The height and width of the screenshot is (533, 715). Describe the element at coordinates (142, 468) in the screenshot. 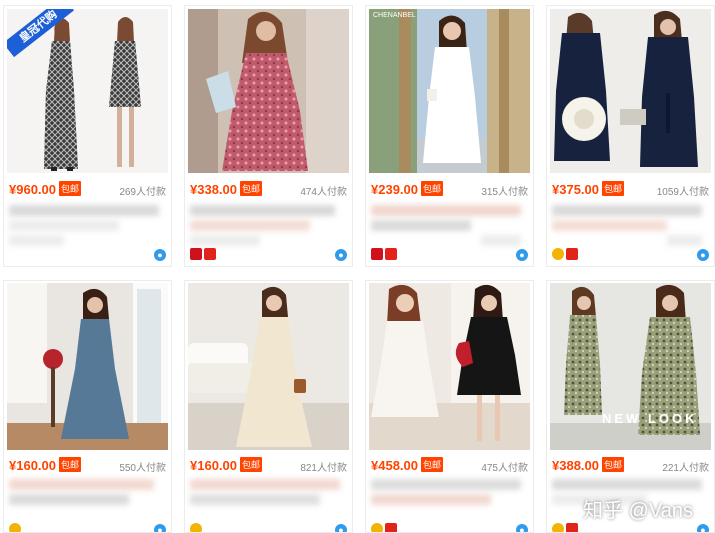

I see `sales-count: 550人付款` at that location.